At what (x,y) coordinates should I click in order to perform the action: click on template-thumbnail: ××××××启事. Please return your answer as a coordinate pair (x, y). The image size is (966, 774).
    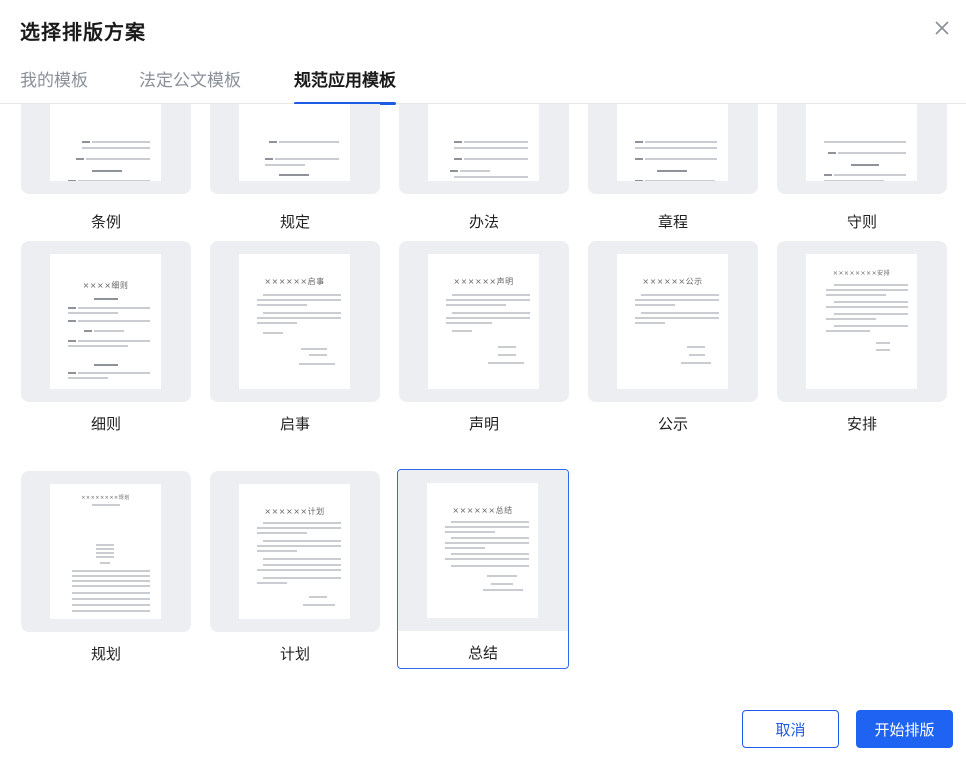
    Looking at the image, I should click on (295, 321).